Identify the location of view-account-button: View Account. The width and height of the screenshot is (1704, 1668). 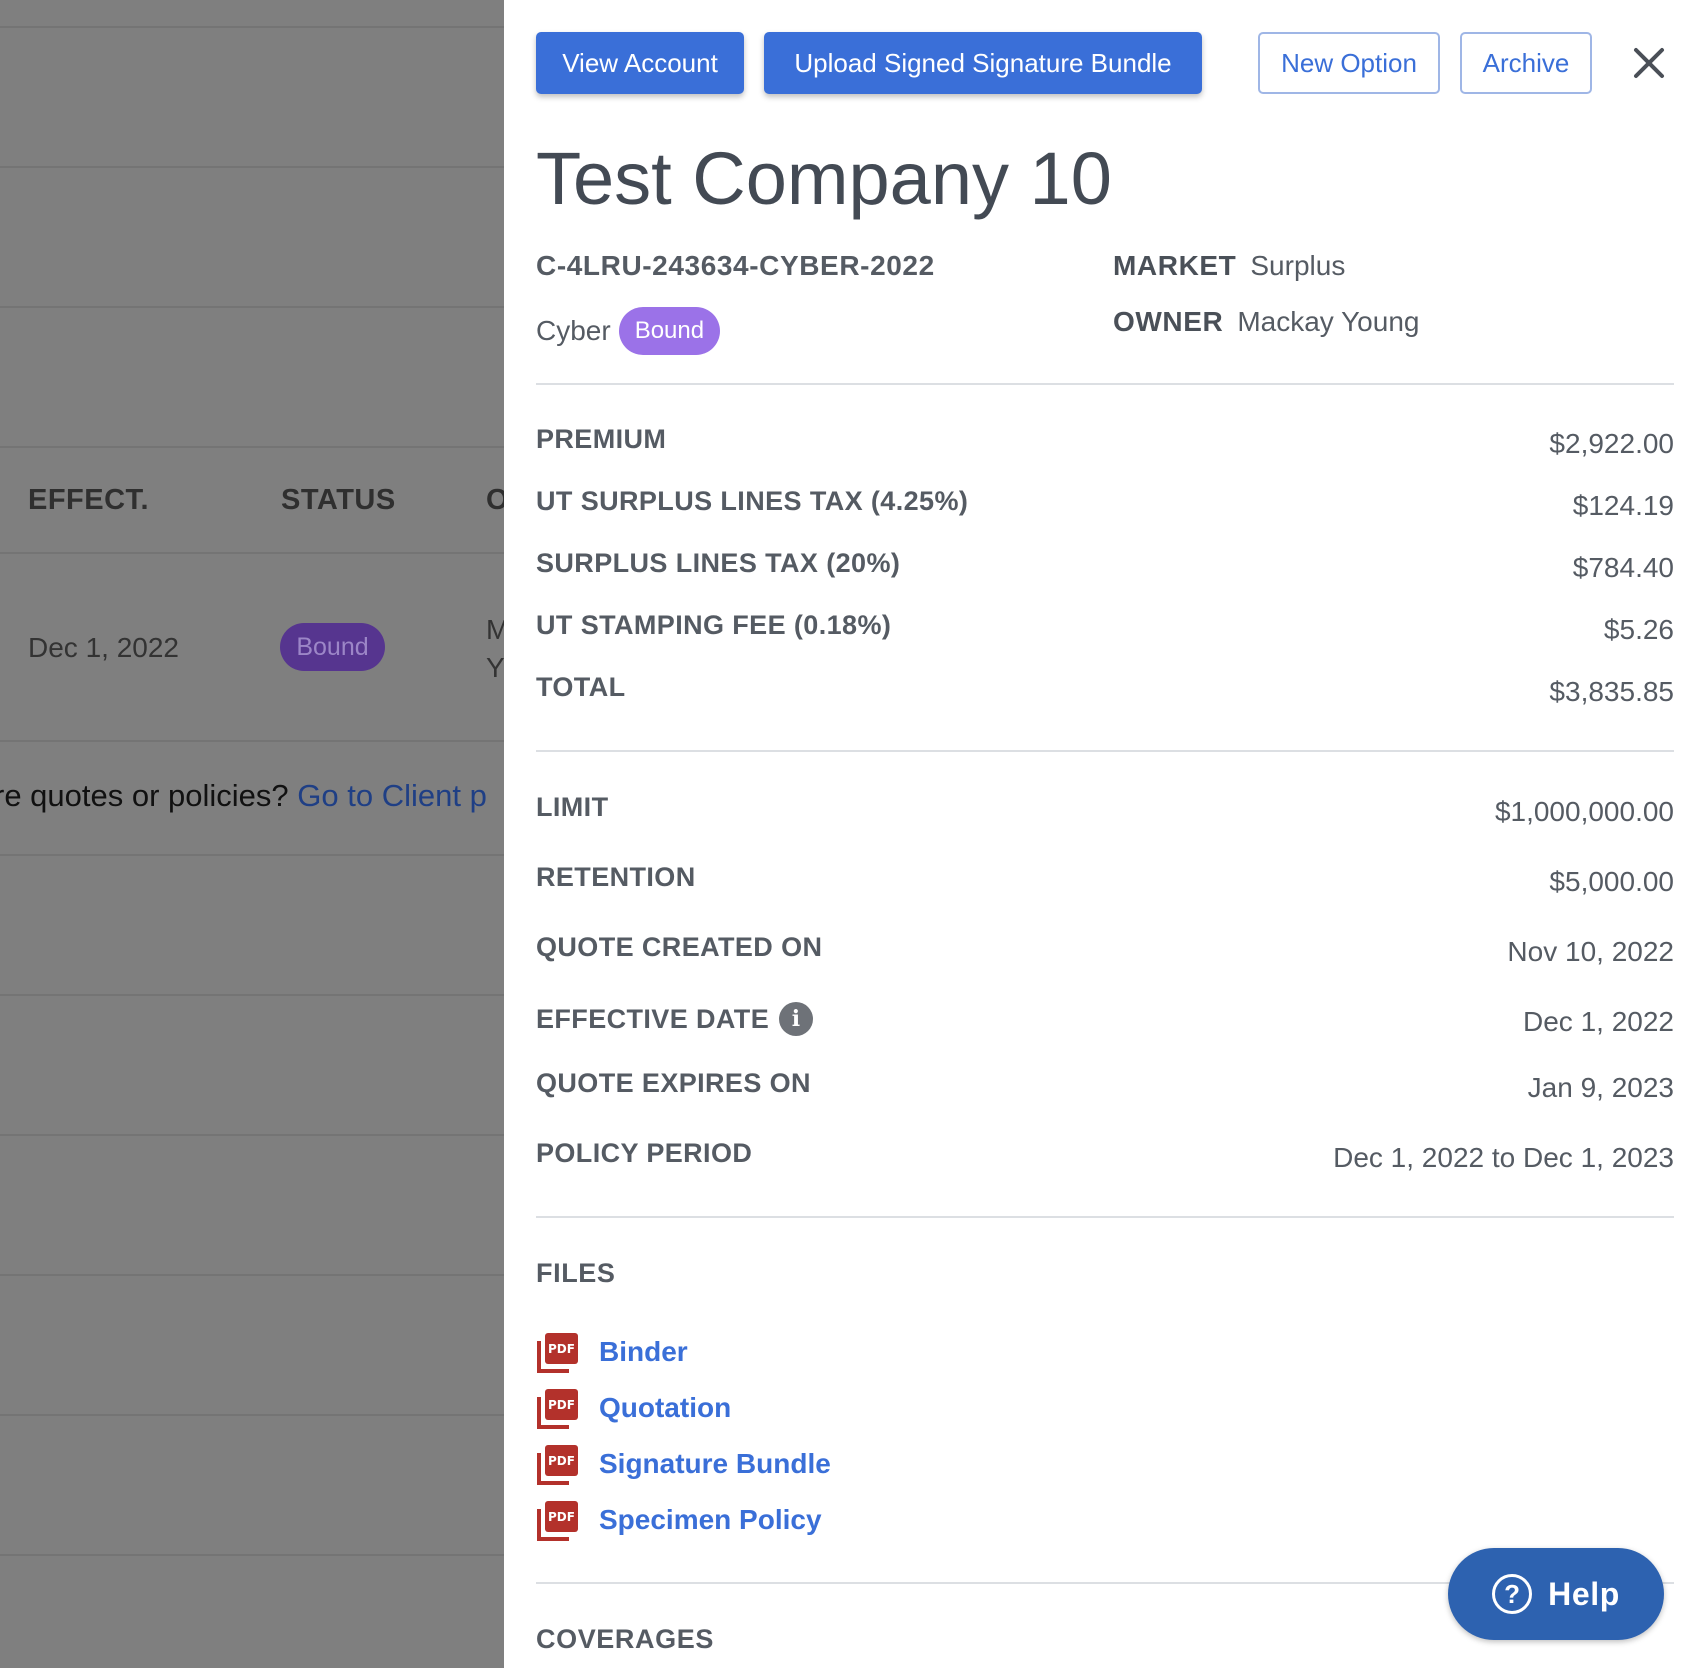
(640, 63).